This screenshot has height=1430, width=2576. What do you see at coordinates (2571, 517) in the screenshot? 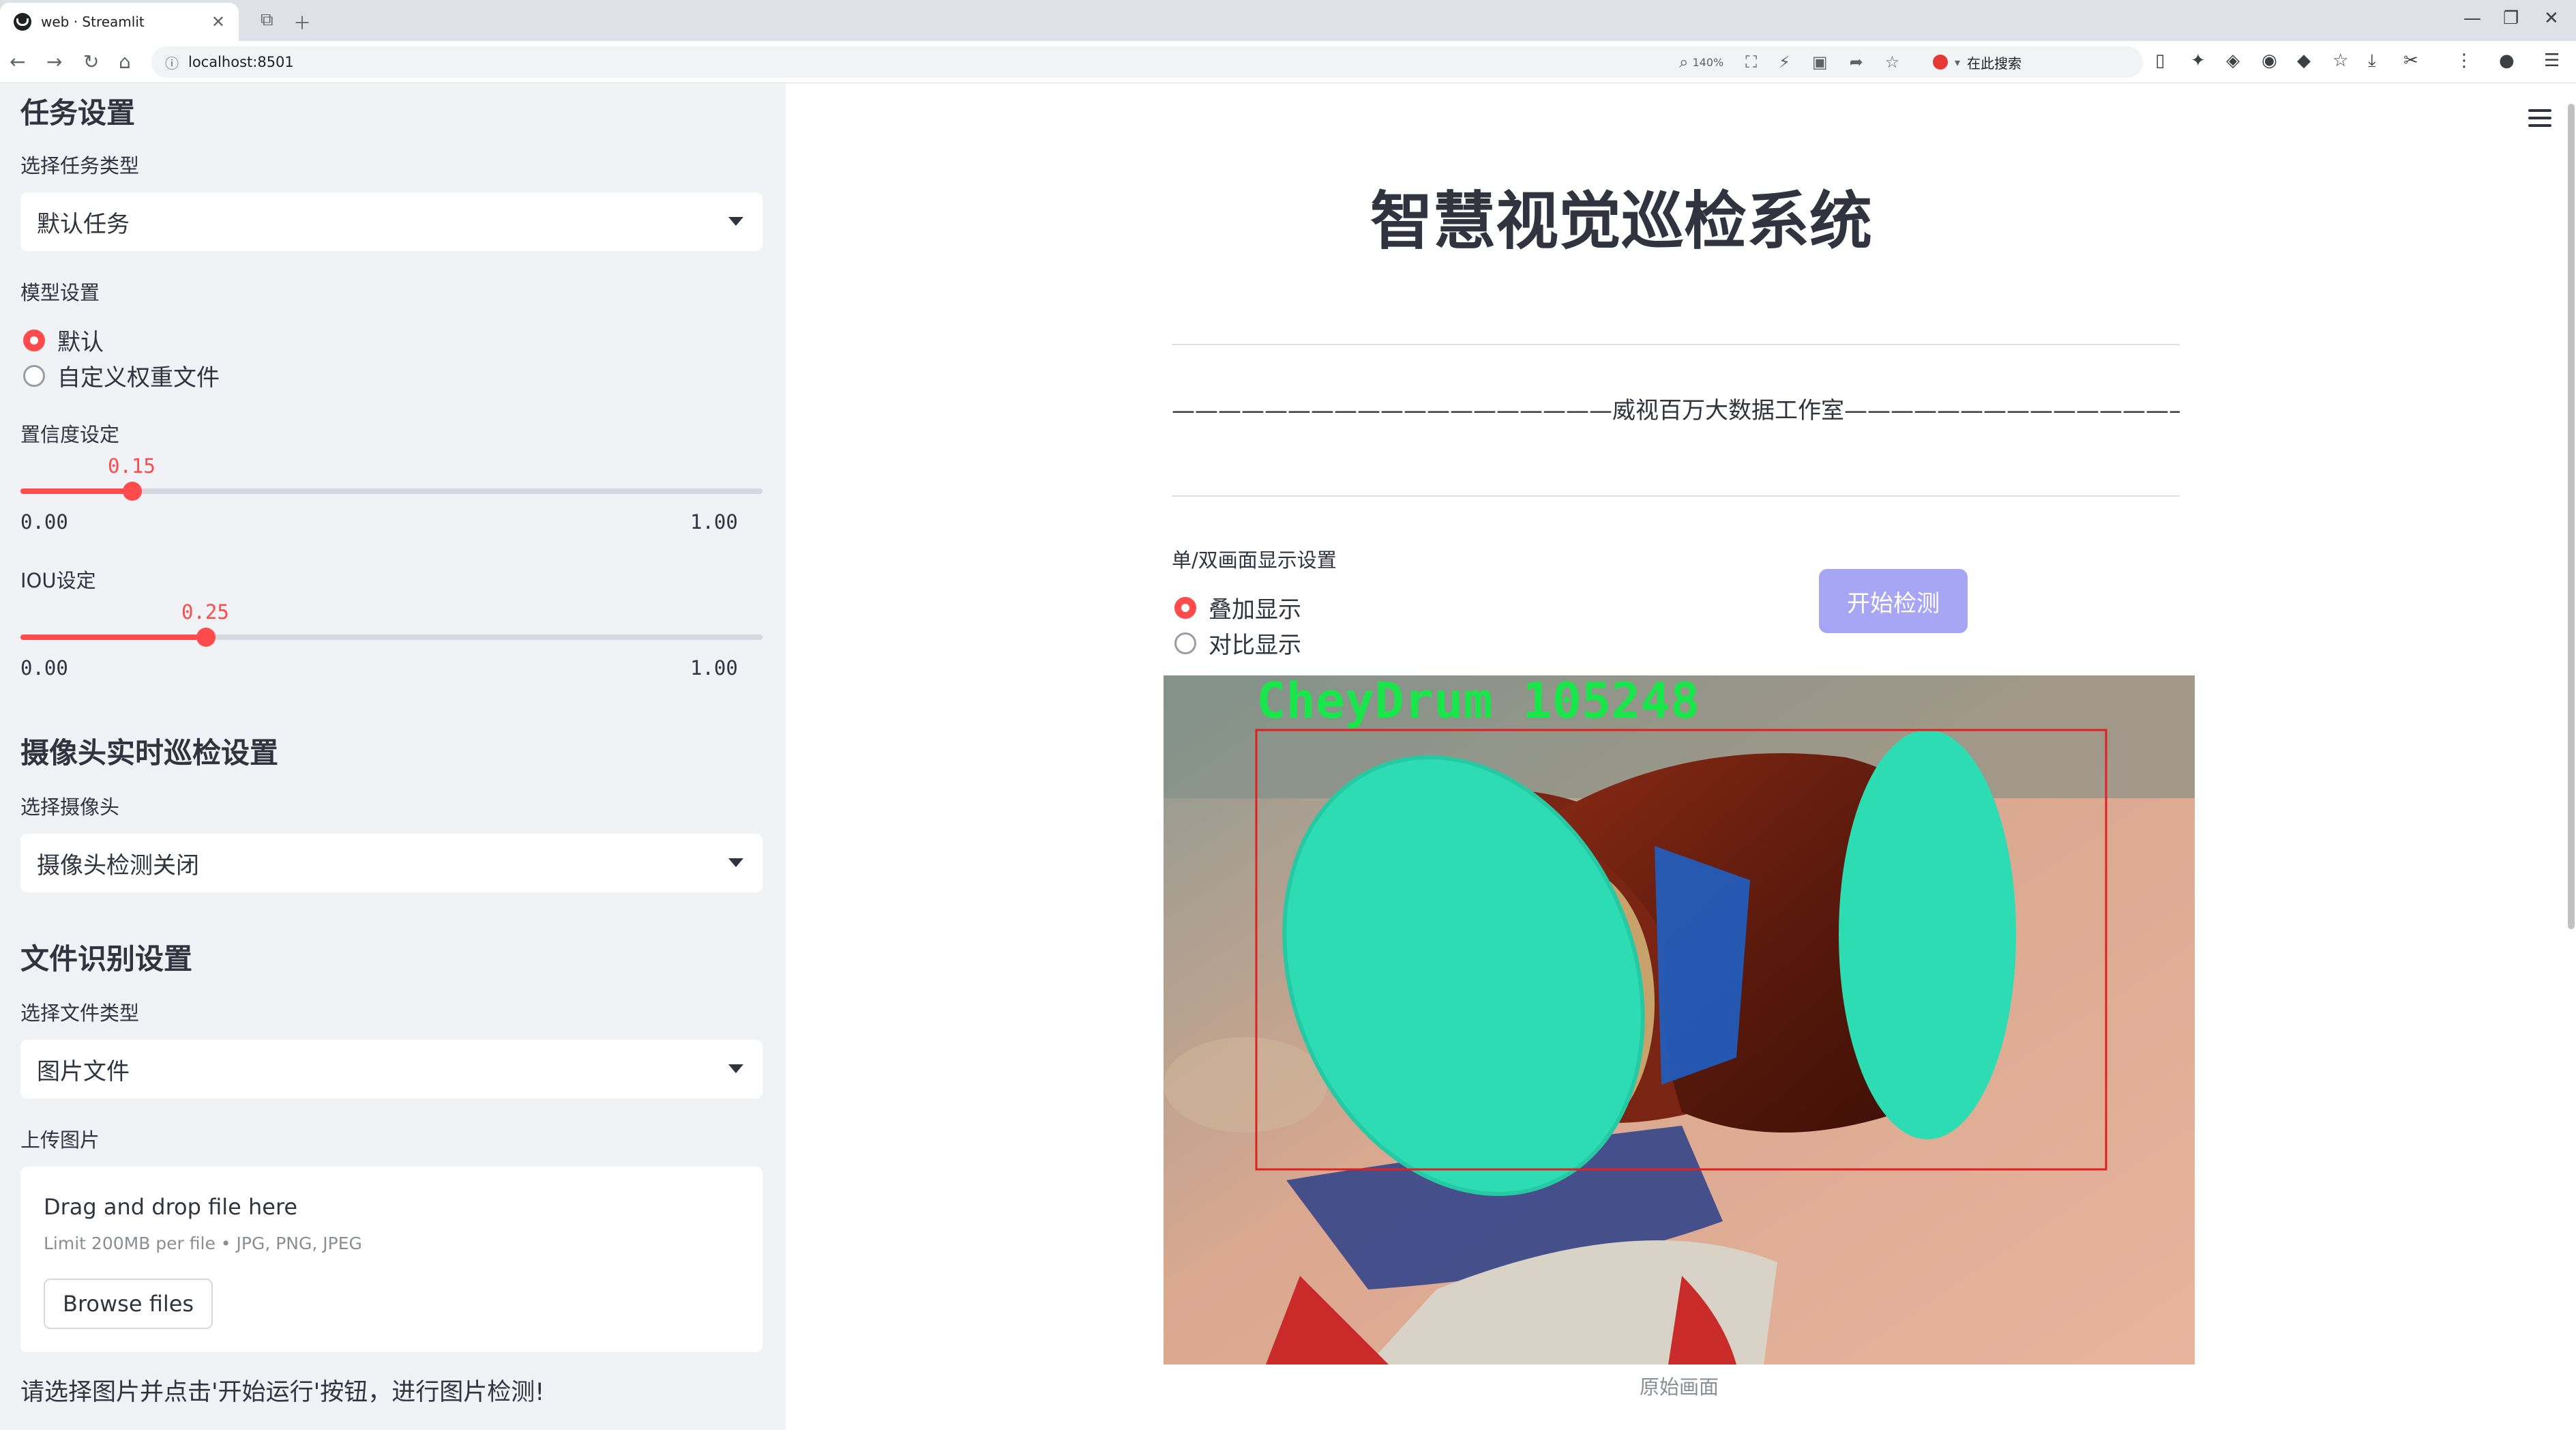
I see `scrollbar` at bounding box center [2571, 517].